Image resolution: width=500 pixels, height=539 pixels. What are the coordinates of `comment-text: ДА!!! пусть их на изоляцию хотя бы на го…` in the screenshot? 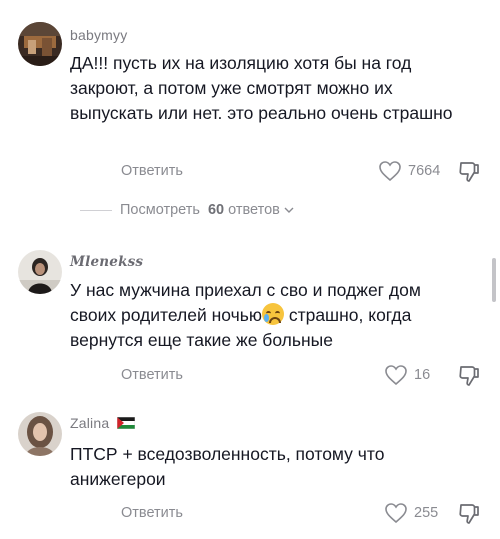 It's located at (261, 88).